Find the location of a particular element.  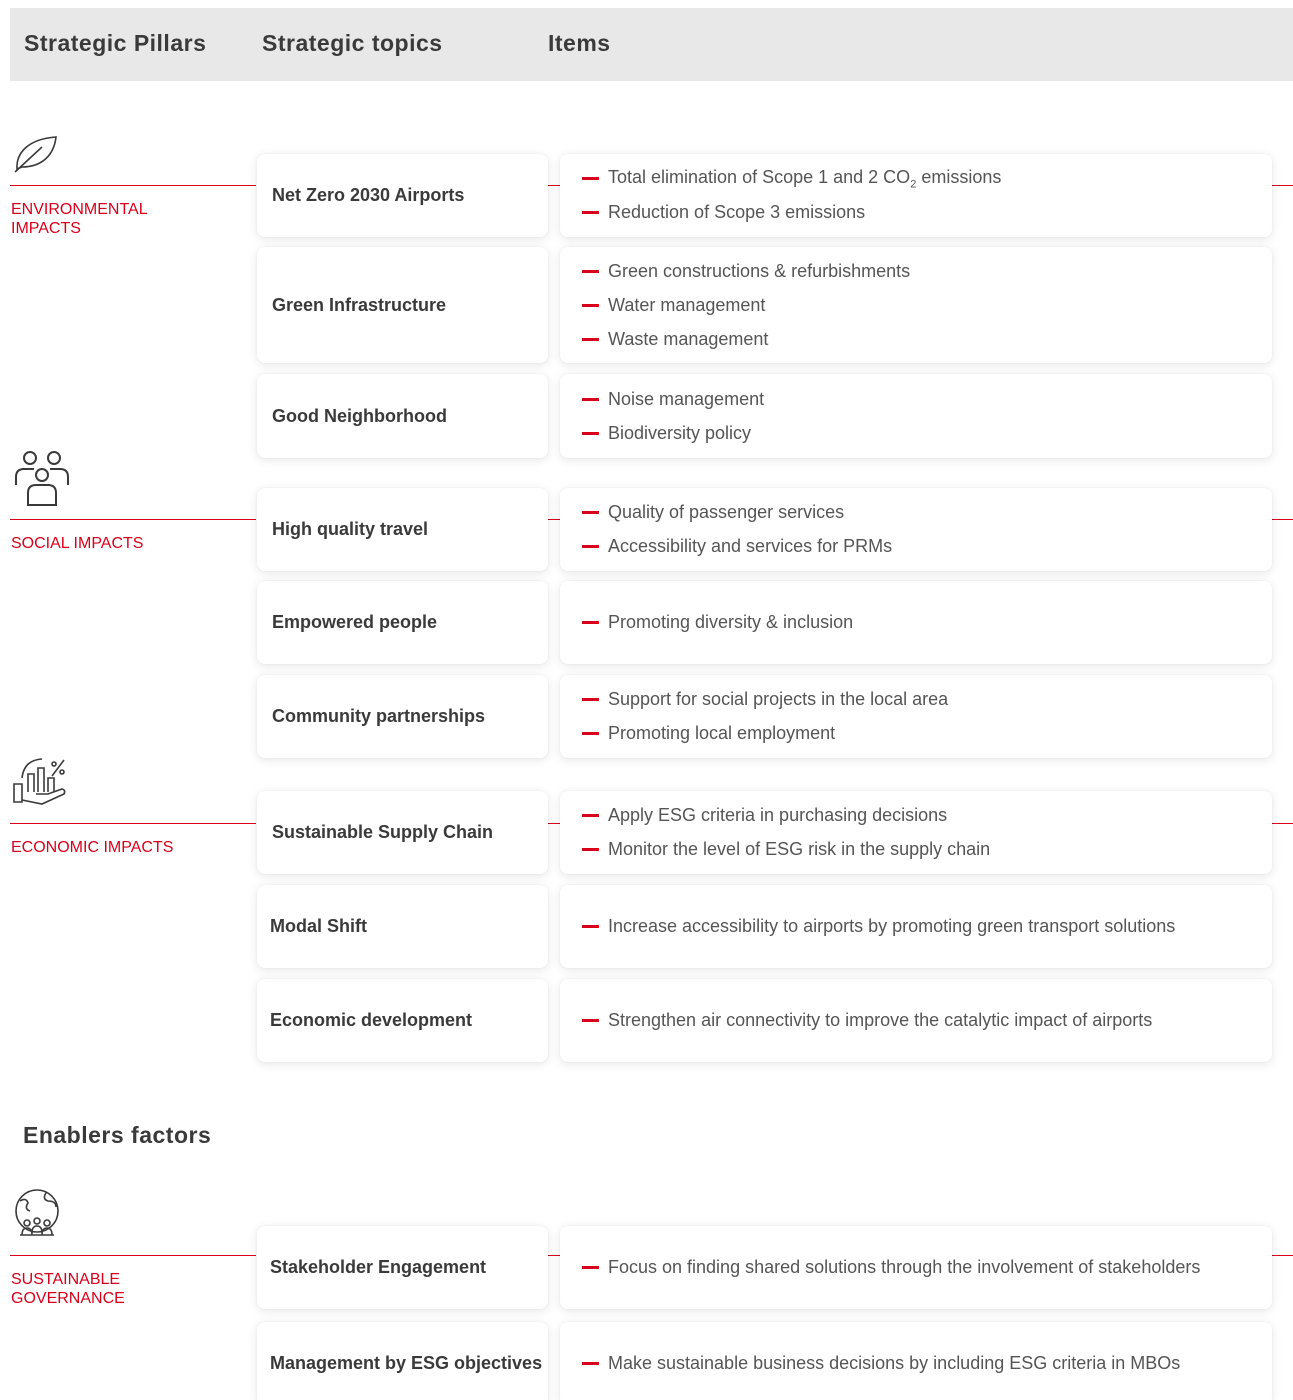

economic-divider is located at coordinates (133, 823).